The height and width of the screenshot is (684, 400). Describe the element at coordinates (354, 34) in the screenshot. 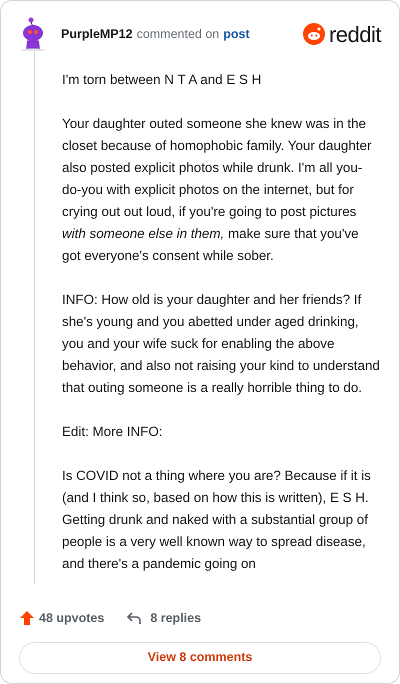

I see `brand-name: reddit` at that location.